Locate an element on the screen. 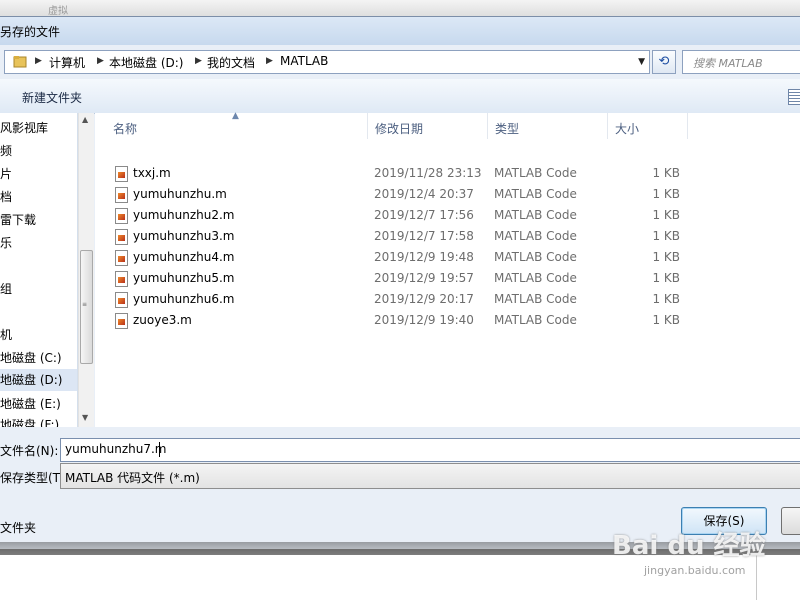  column-header-type: 类型 is located at coordinates (547, 126).